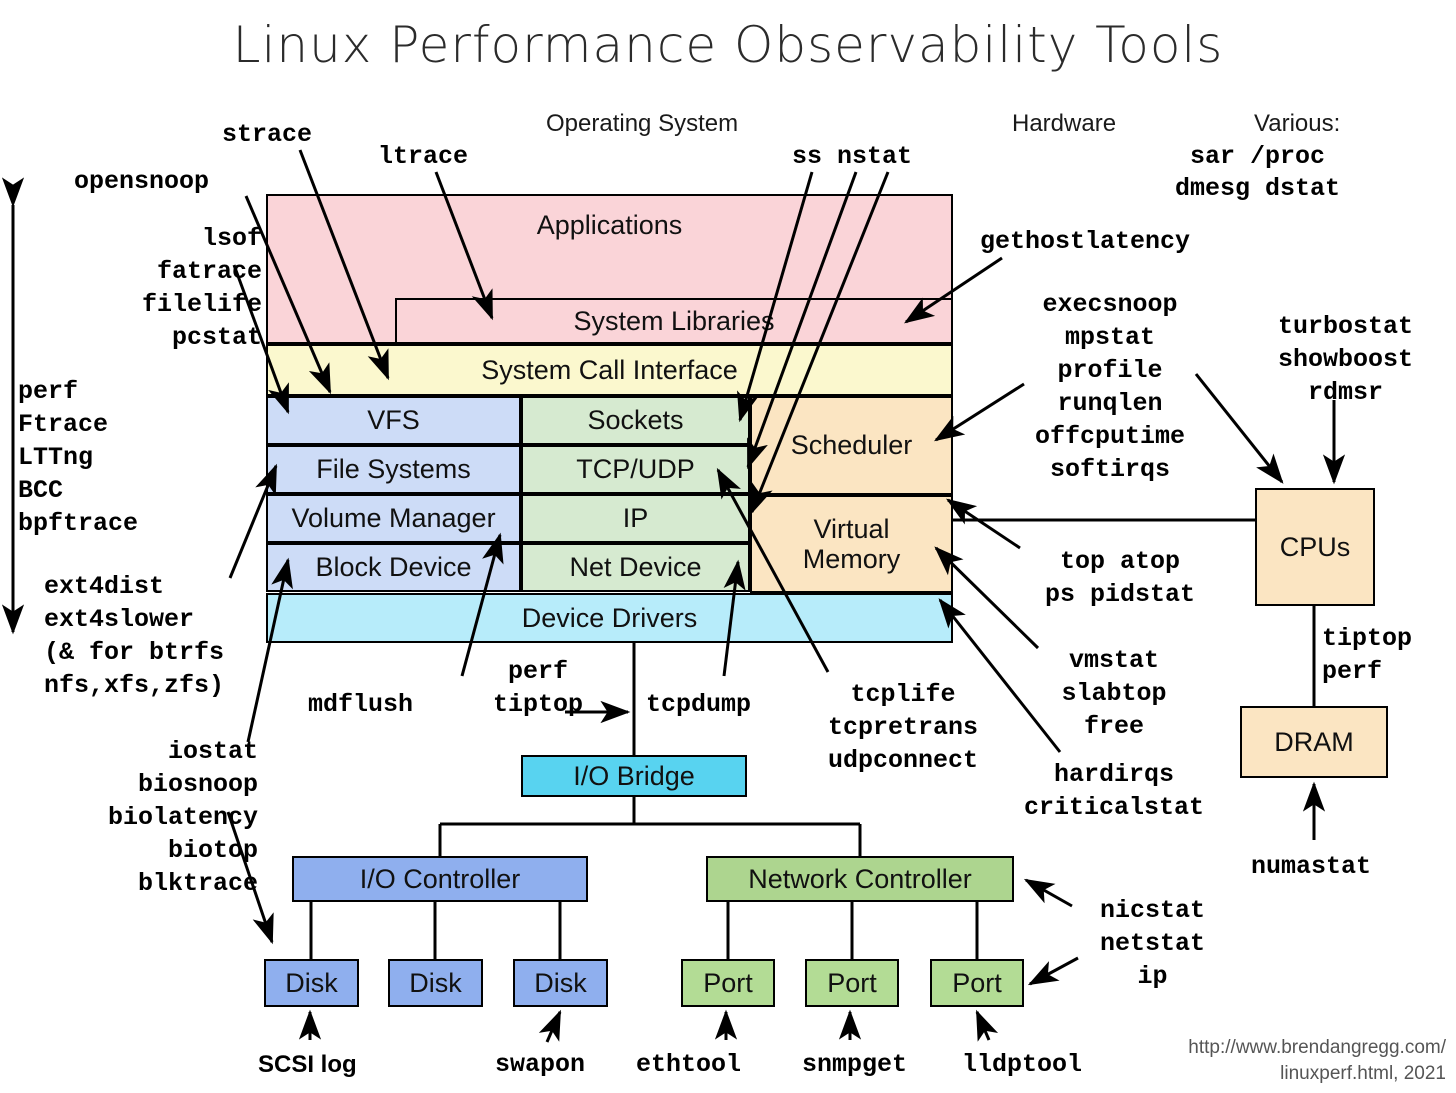  I want to click on tool-label-swapon: swapon, so click(540, 1064).